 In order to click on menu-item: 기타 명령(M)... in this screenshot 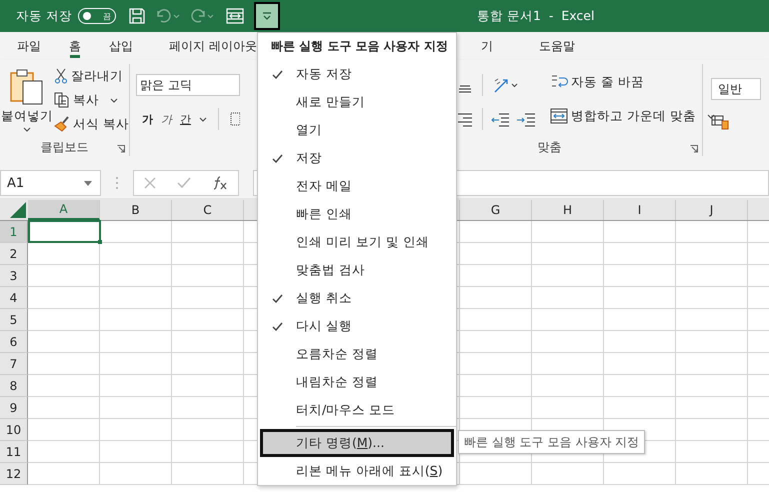, I will do `click(357, 443)`.